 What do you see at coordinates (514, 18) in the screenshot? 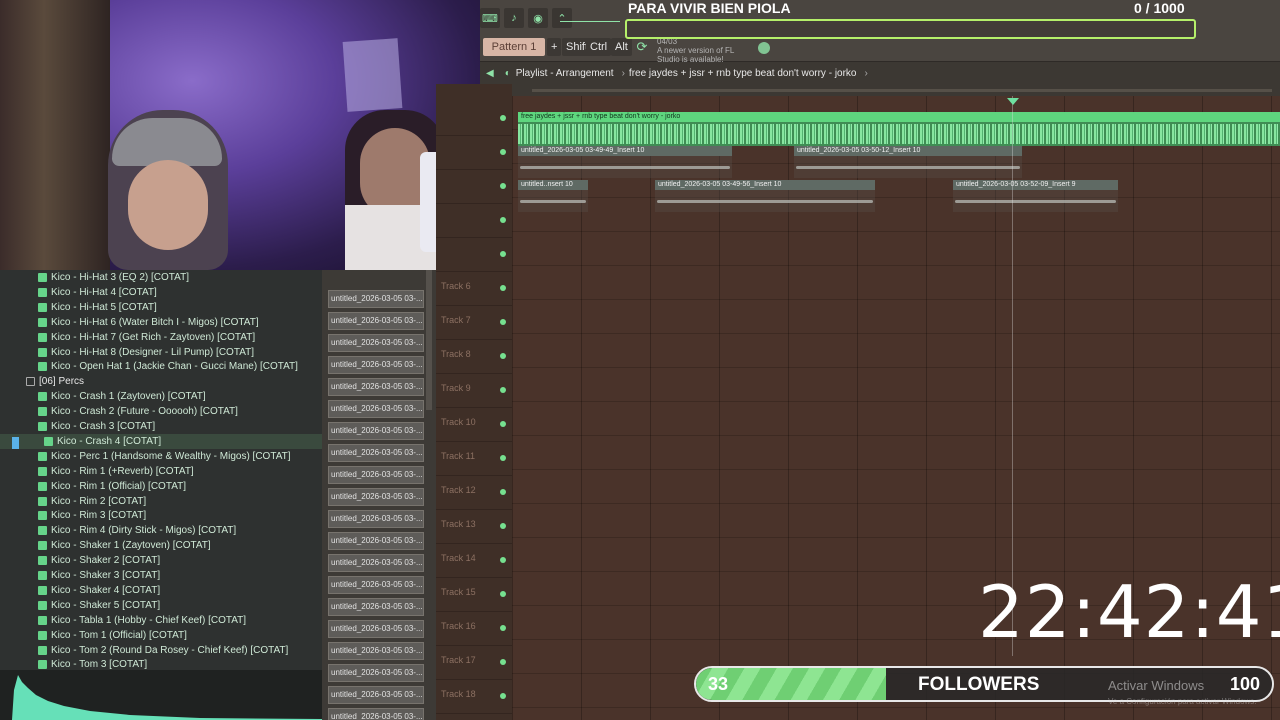
I see `step-edit-icon: ♪` at bounding box center [514, 18].